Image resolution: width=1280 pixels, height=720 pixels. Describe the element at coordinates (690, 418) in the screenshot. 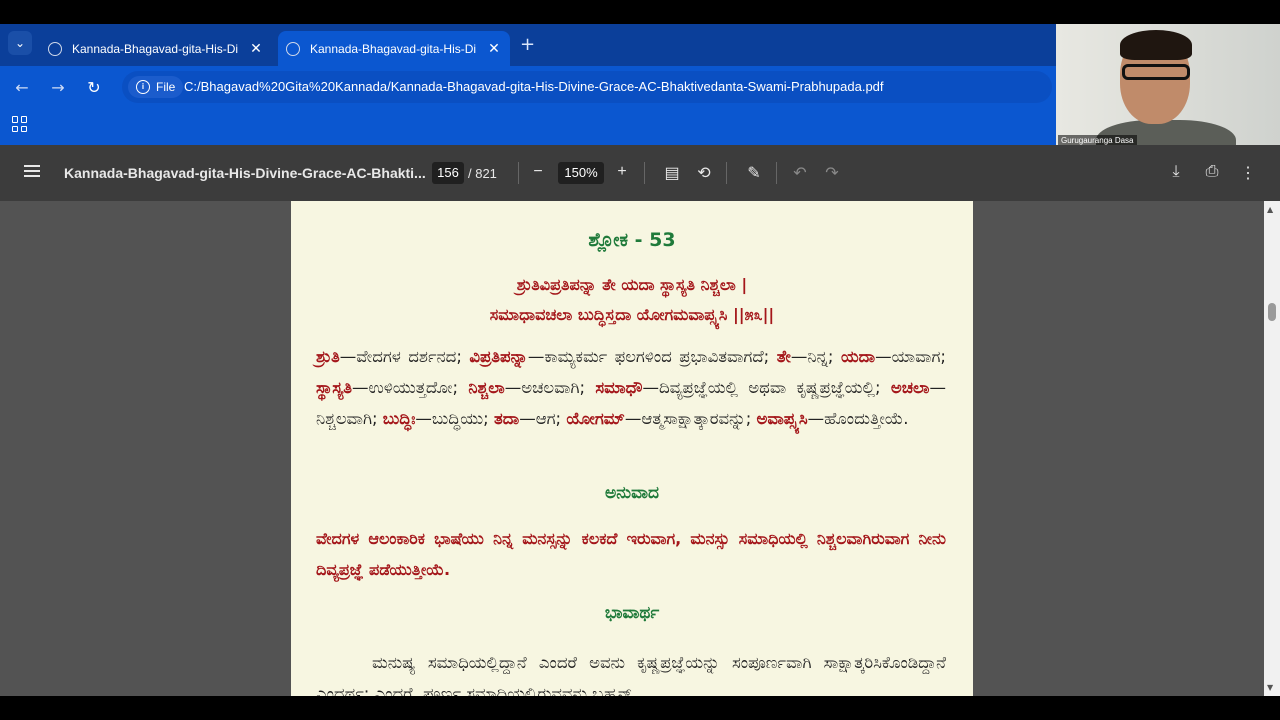

I see `syn-meaning: —ಆತ್ಮಸಾಕ್ಷಾತ್ಕಾರವನ್ನು;` at that location.